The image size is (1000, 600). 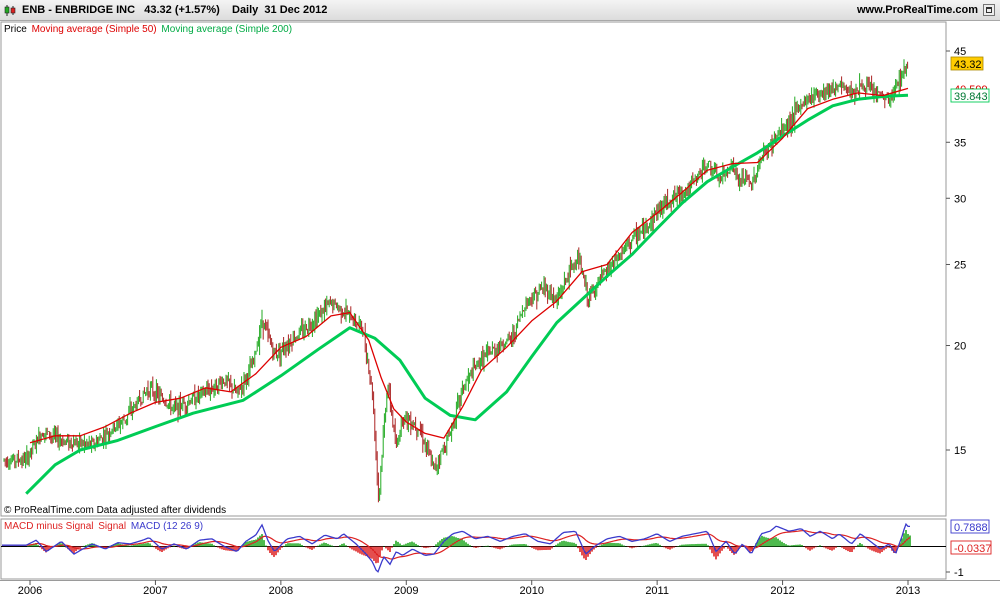 I want to click on x-tick-label: 2009, so click(x=406, y=591).